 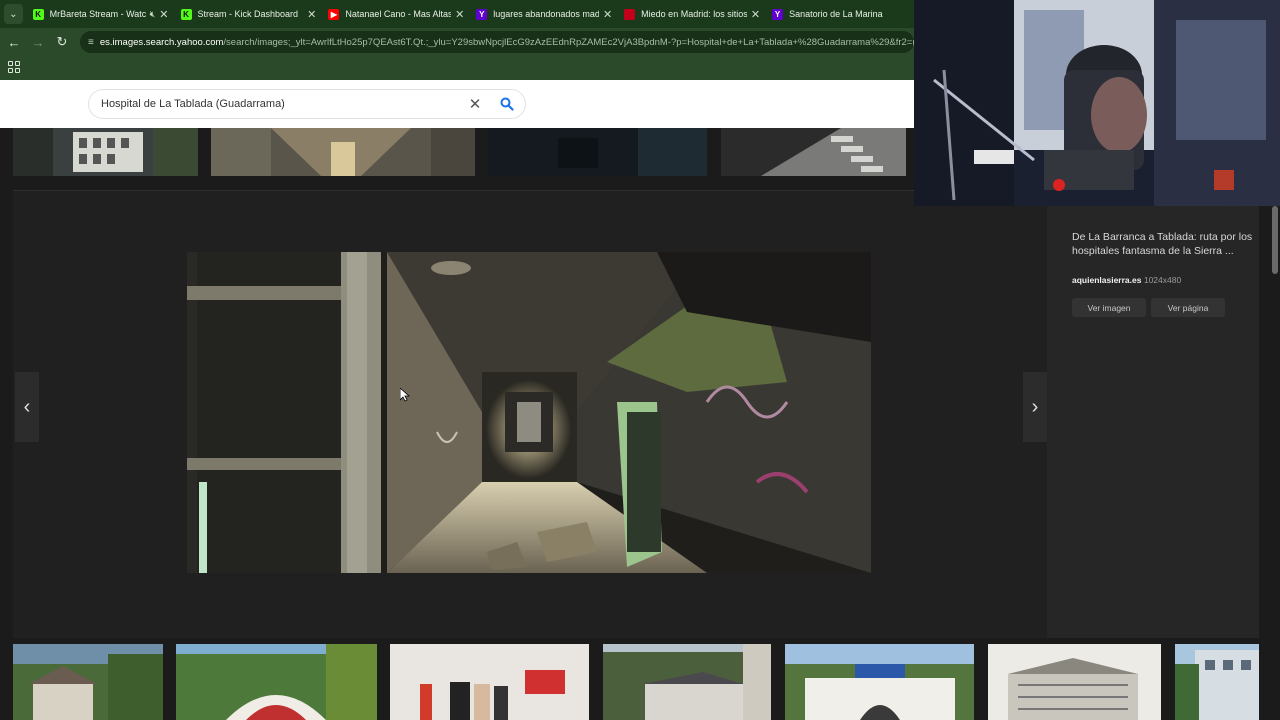 I want to click on mouse-cursor-icon, so click(x=405, y=395).